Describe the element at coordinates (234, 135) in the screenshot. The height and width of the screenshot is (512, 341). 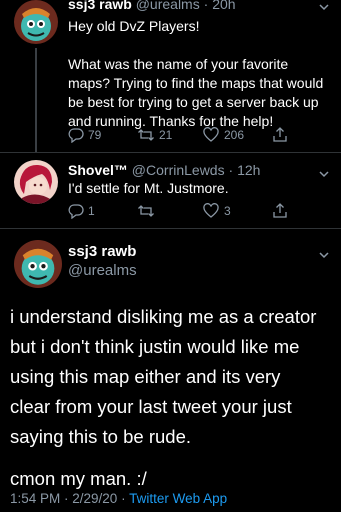
I see `like-count: 206` at that location.